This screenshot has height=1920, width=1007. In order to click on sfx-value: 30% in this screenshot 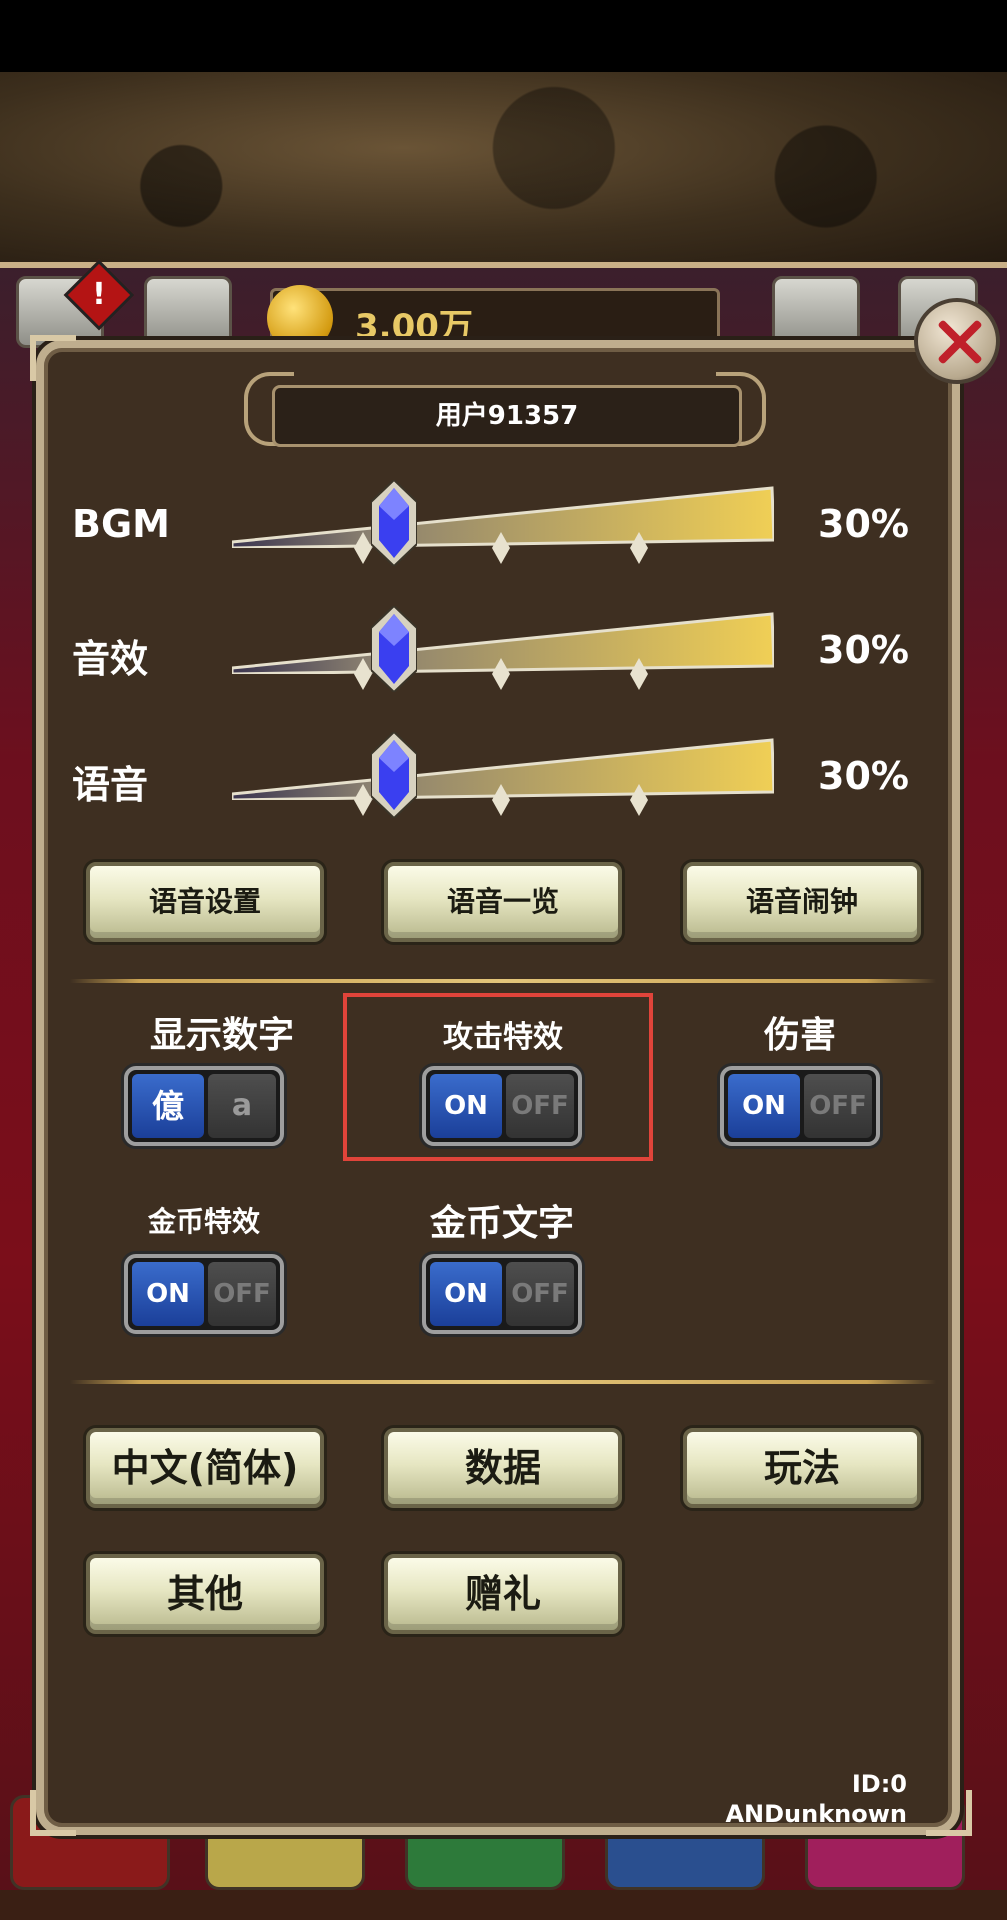, I will do `click(863, 650)`.